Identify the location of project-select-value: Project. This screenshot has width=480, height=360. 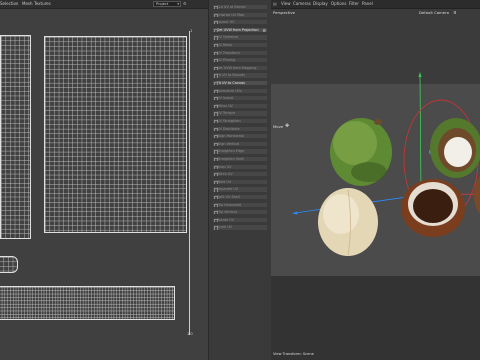
(162, 4).